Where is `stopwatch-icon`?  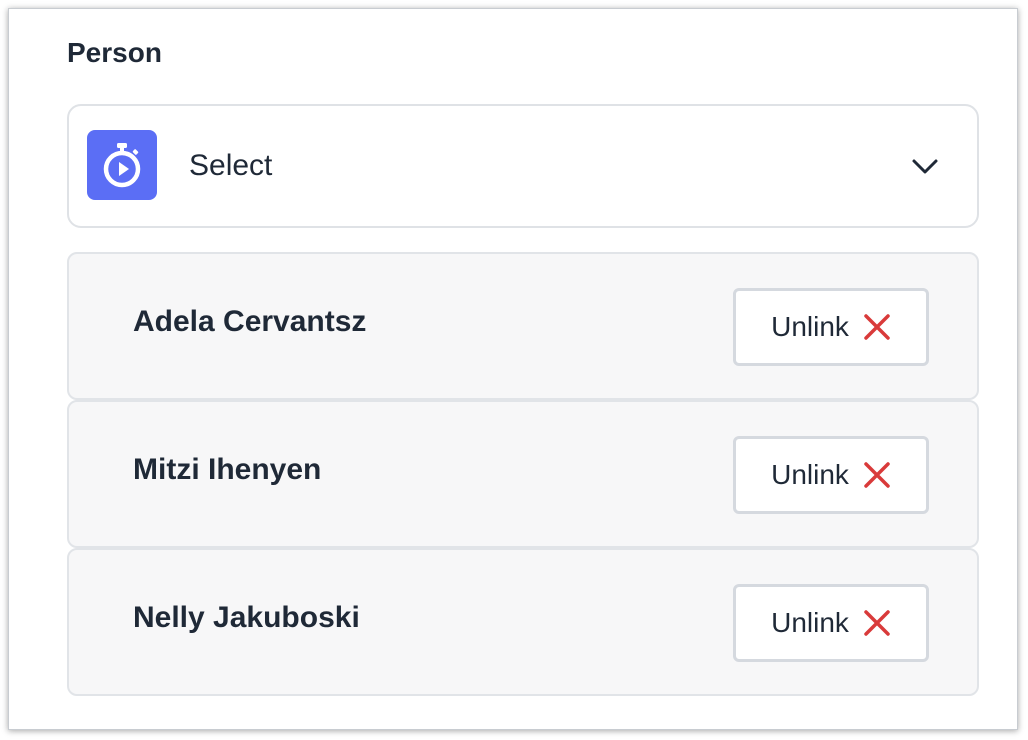
stopwatch-icon is located at coordinates (122, 165).